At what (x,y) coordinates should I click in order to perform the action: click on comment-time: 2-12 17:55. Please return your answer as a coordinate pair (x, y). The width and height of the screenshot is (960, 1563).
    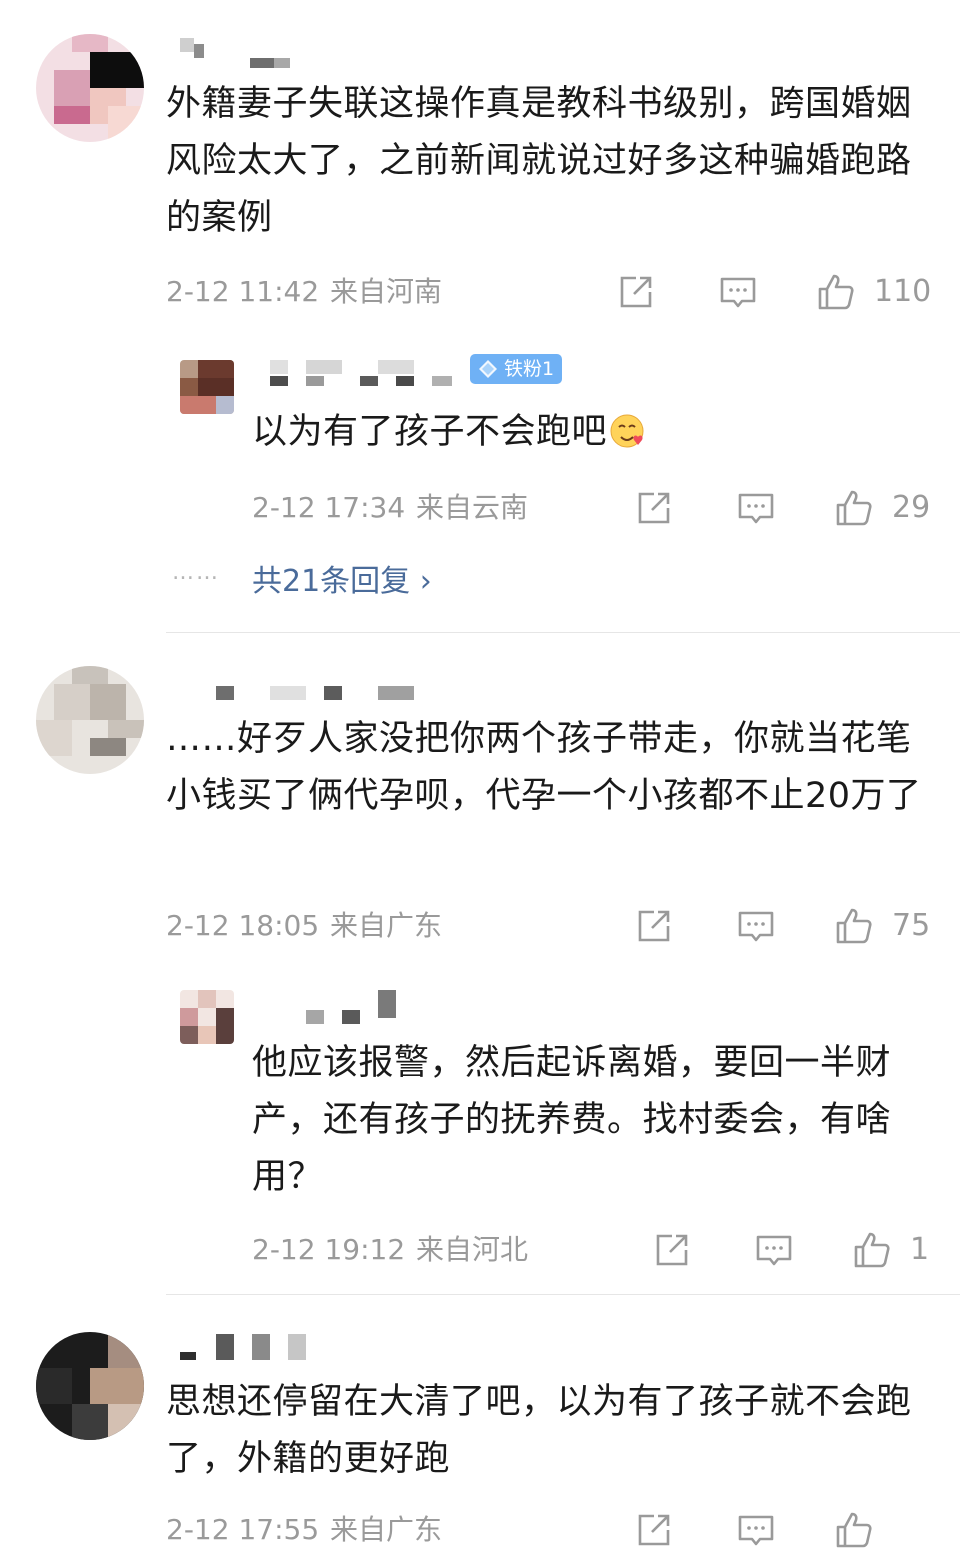
    Looking at the image, I should click on (243, 1529).